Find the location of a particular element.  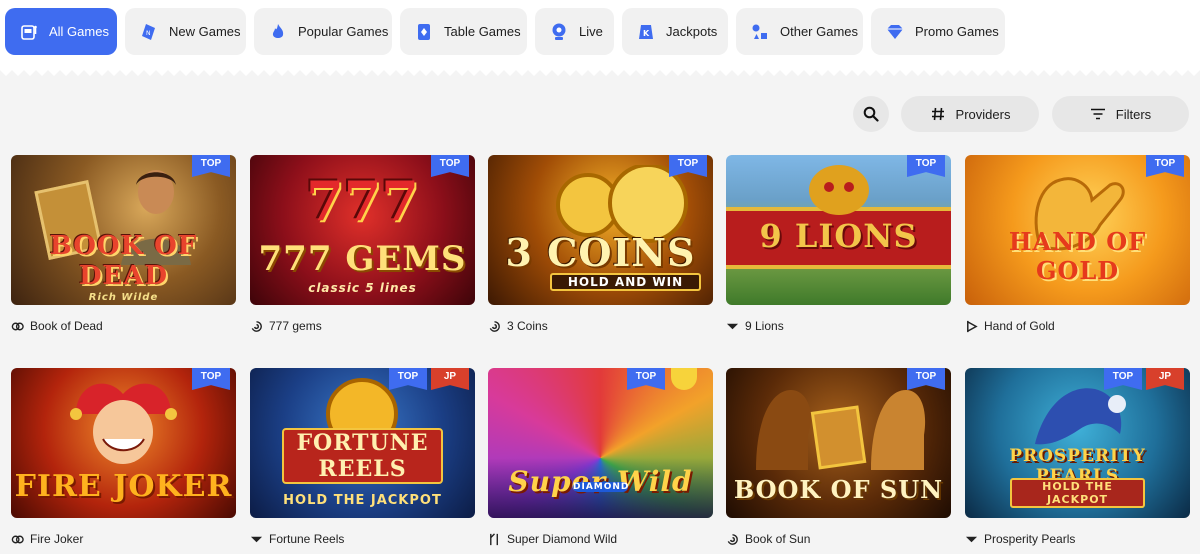

tab-other-games: Other Games is located at coordinates (799, 31).